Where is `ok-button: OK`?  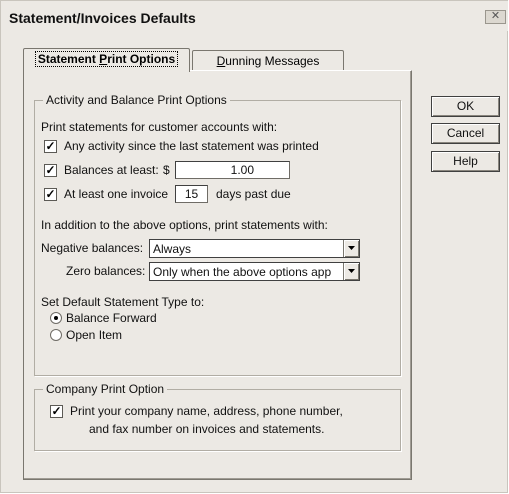 ok-button: OK is located at coordinates (465, 106).